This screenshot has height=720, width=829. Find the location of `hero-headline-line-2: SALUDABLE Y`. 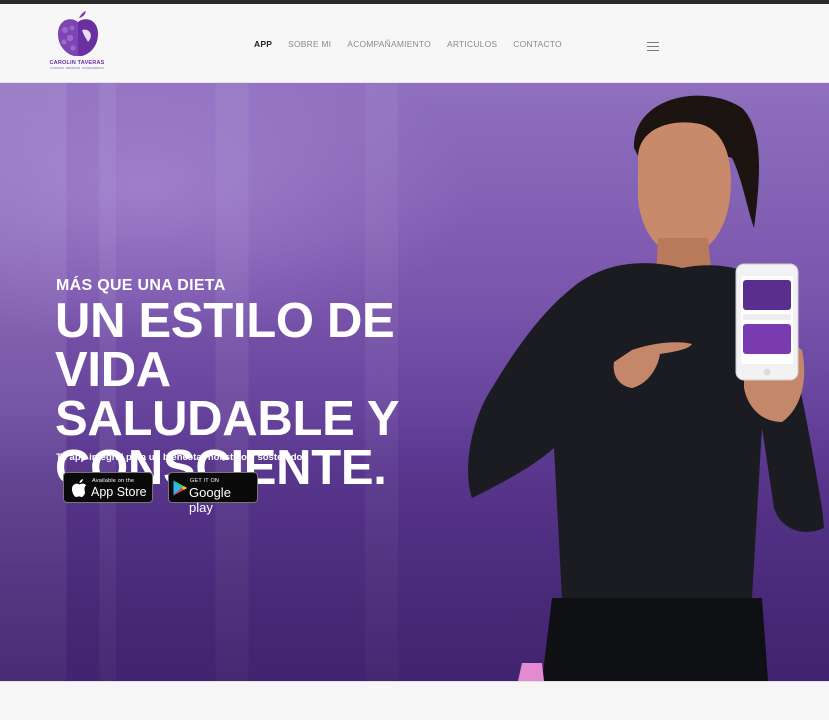

hero-headline-line-2: SALUDABLE Y is located at coordinates (227, 419).